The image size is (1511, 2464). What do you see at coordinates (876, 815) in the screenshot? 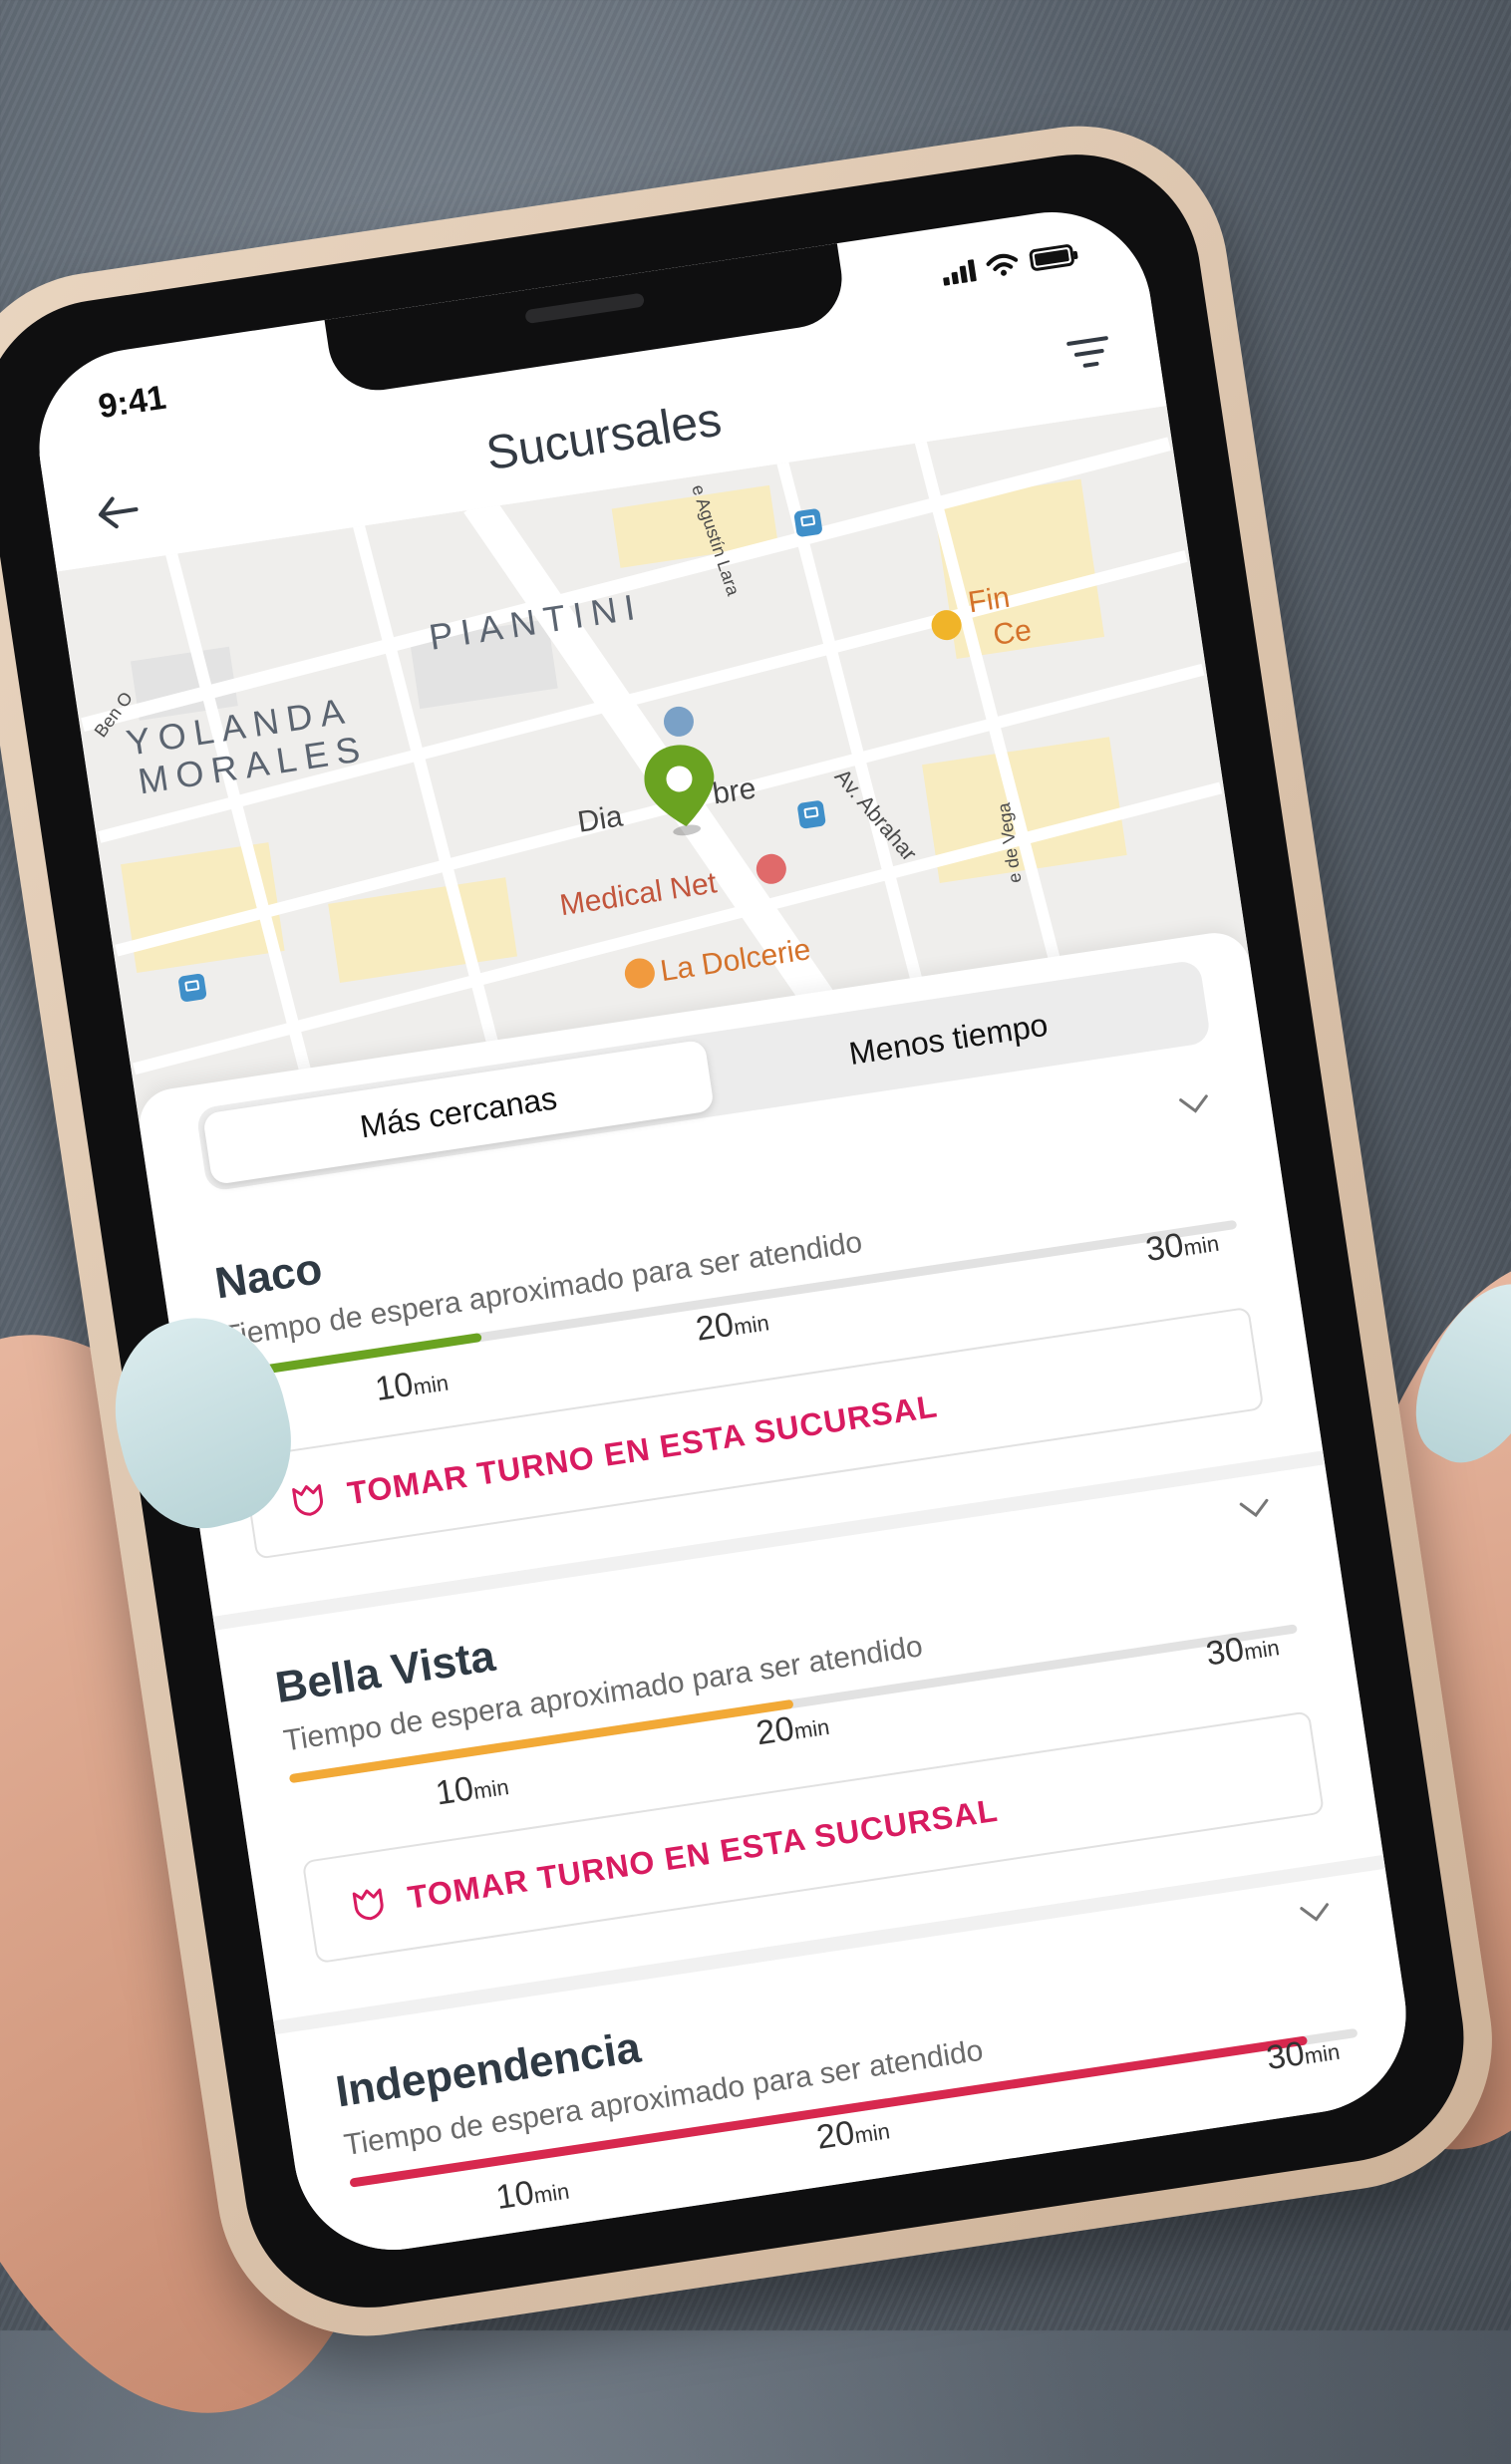
I see `map-street-abraham: Av. Abrahar` at bounding box center [876, 815].